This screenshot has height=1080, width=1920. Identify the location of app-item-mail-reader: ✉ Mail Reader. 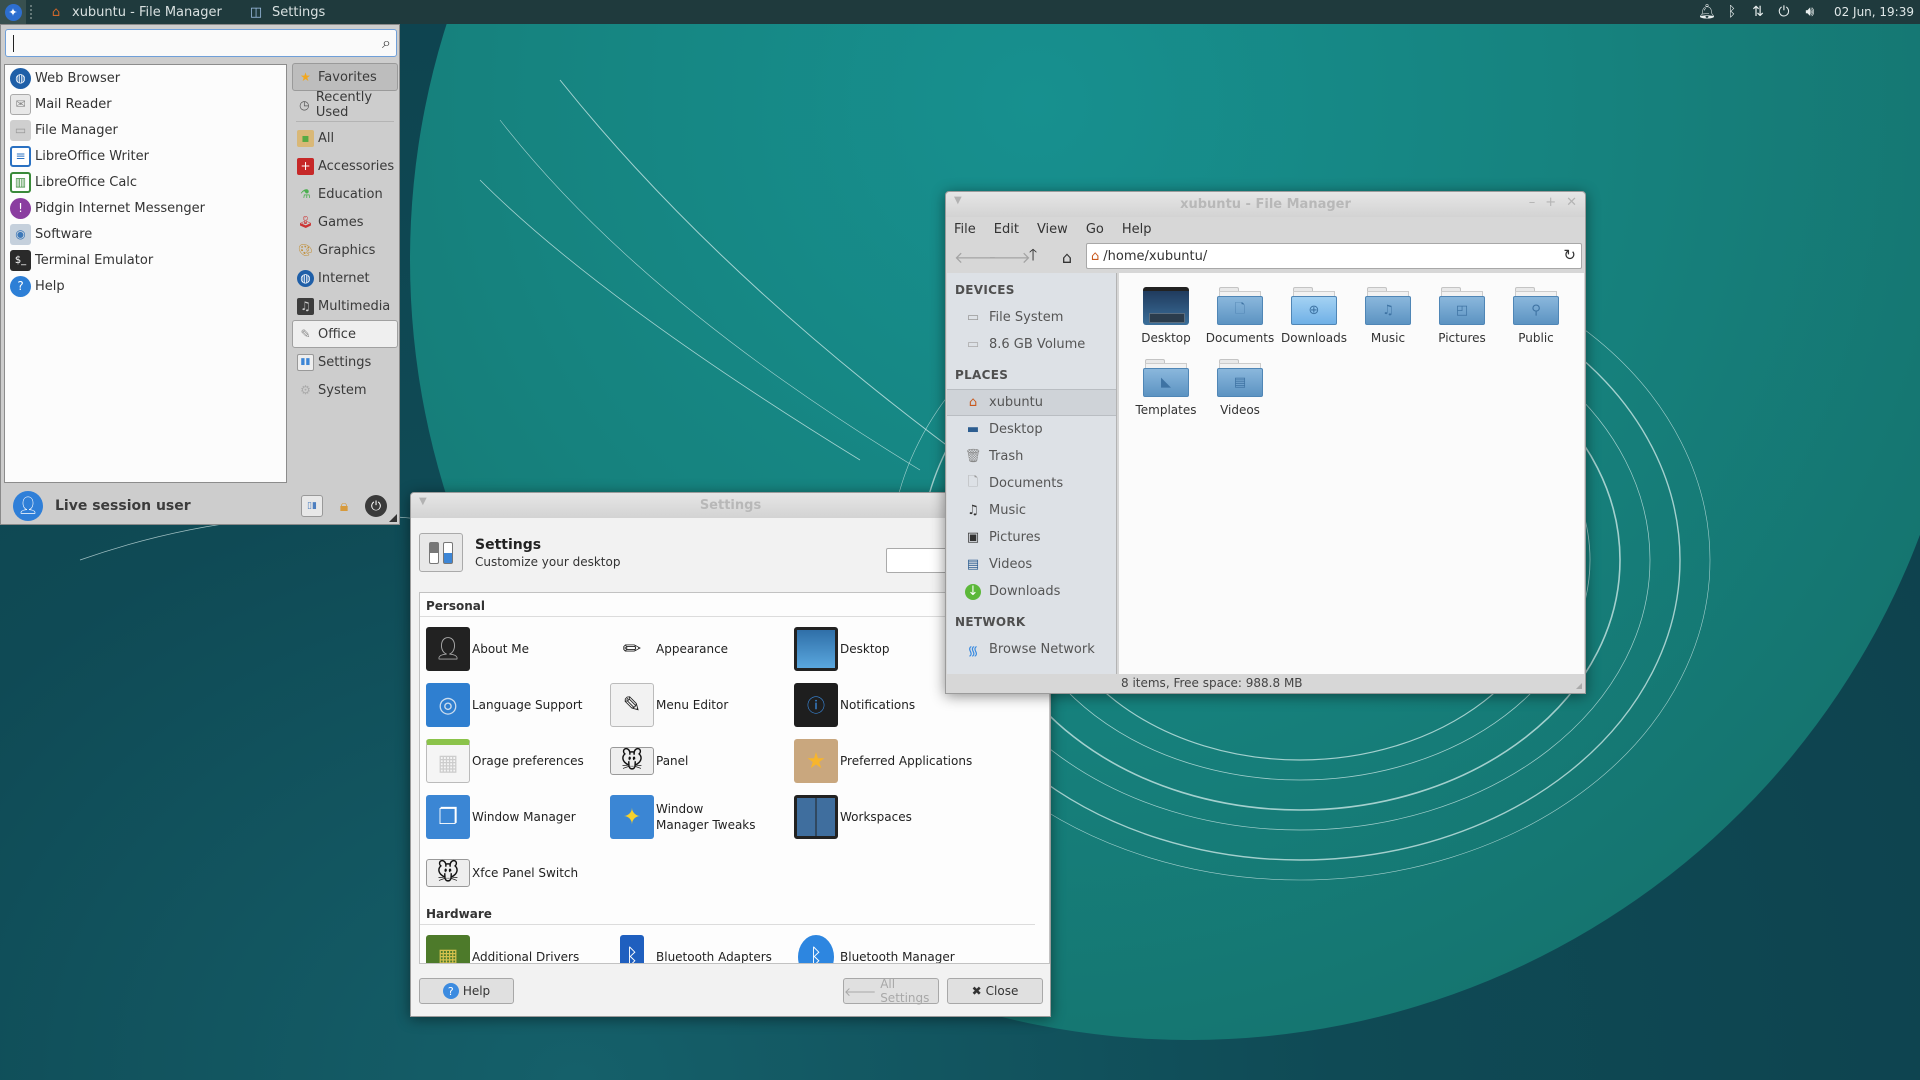
(145, 104).